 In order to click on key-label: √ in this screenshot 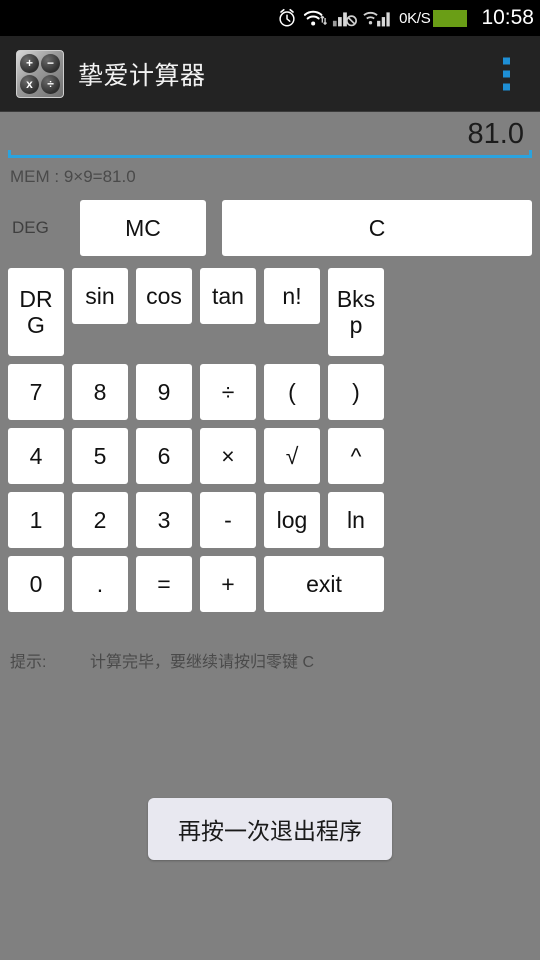, I will do `click(292, 455)`.